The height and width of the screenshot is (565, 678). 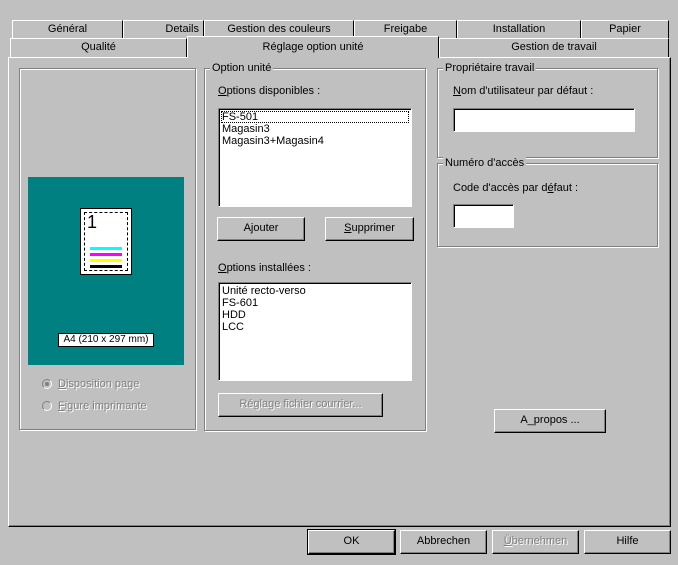 I want to click on list-item: FS-501, so click(x=315, y=117).